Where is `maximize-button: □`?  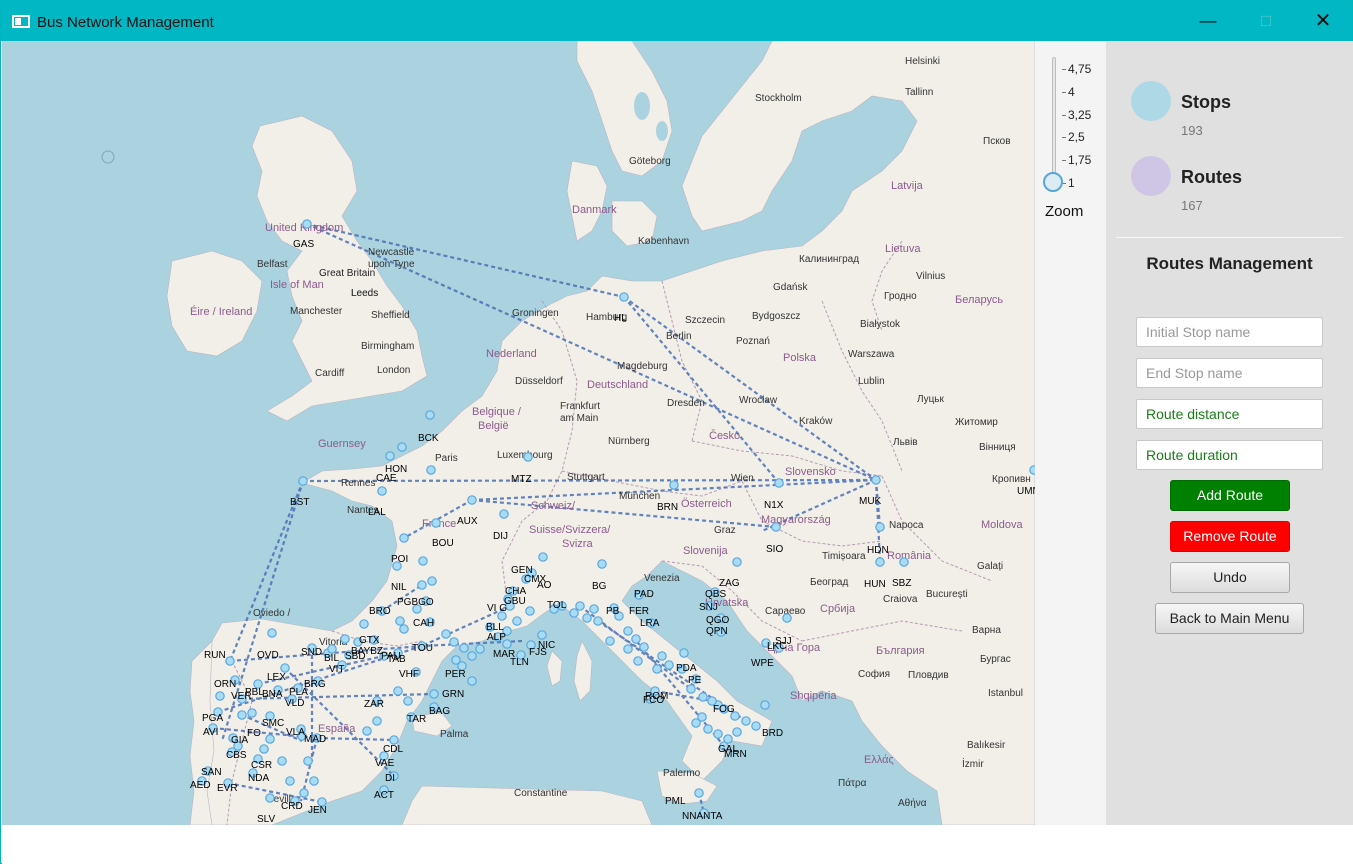 maximize-button: □ is located at coordinates (1266, 21).